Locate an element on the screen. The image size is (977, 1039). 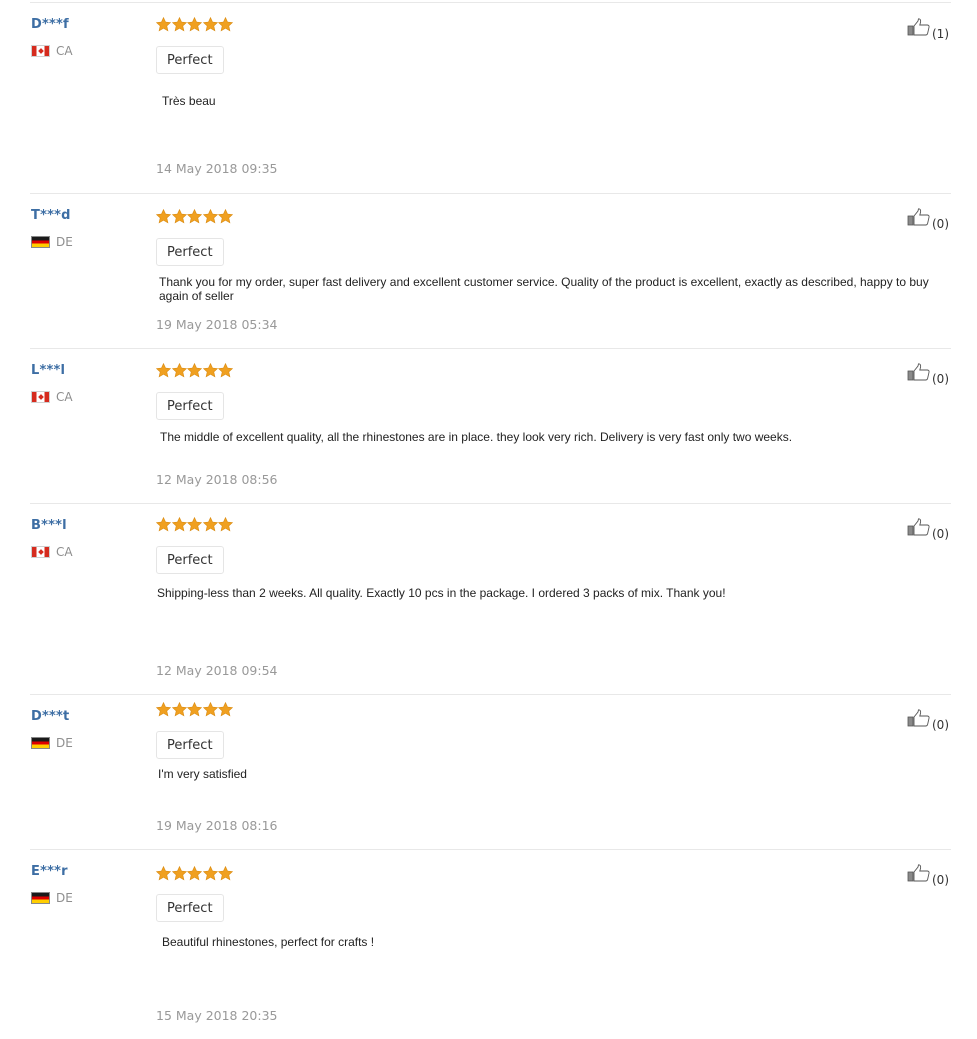
review-text: I'm very satisfied is located at coordinates (202, 774).